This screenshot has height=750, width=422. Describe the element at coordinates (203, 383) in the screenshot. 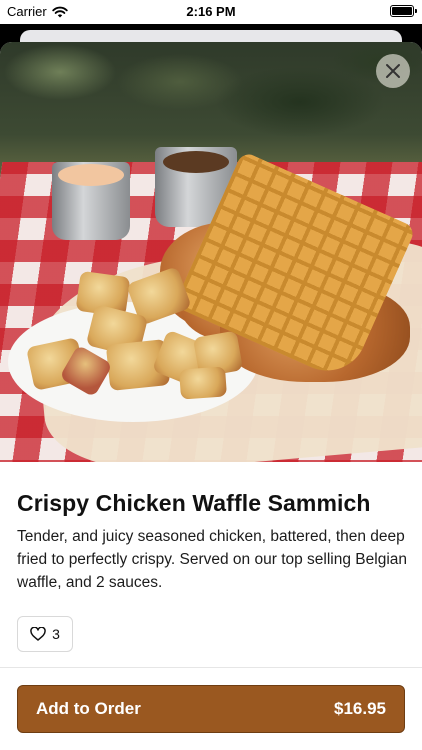

I see `photo-potato` at that location.